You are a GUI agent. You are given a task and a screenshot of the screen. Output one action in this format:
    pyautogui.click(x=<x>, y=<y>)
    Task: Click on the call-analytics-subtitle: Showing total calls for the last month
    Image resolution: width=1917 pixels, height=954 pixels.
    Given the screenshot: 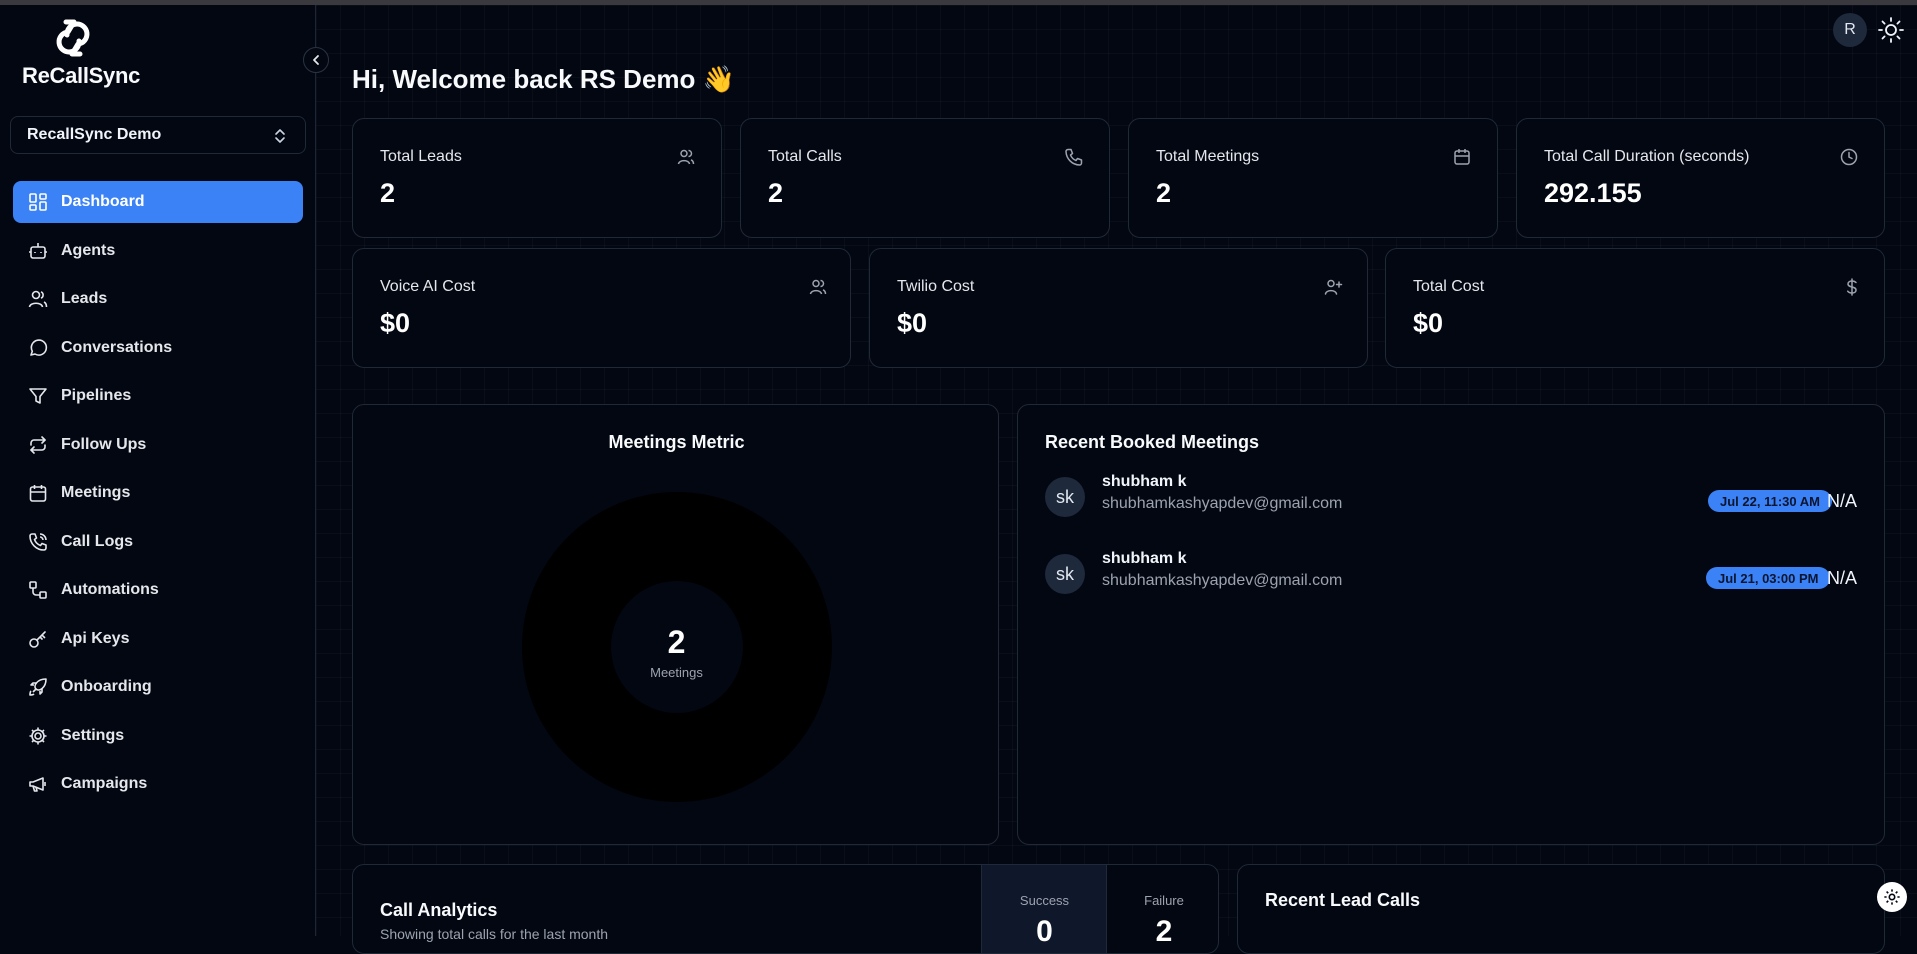 What is the action you would take?
    pyautogui.click(x=494, y=934)
    